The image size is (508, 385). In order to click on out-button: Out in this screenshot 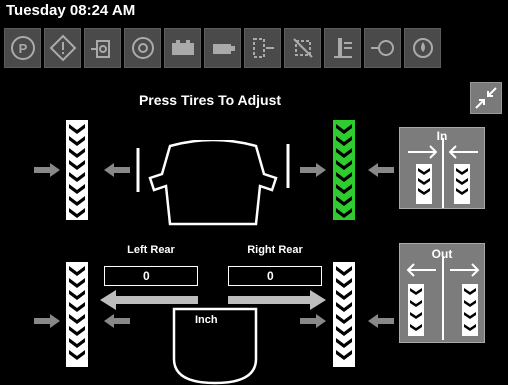, I will do `click(442, 293)`.